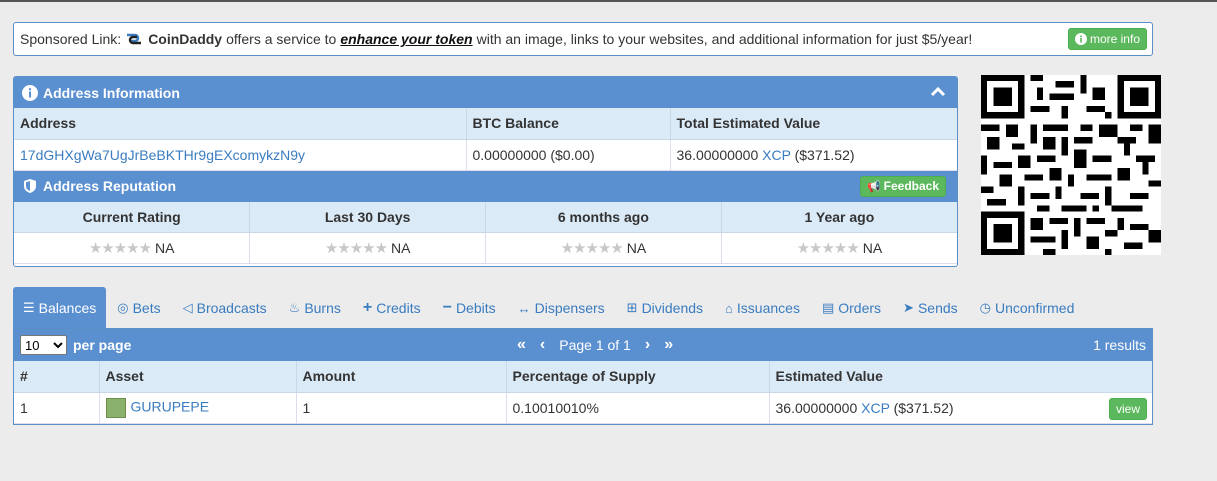 This screenshot has height=481, width=1217. I want to click on fire-icon: ♨, so click(294, 307).